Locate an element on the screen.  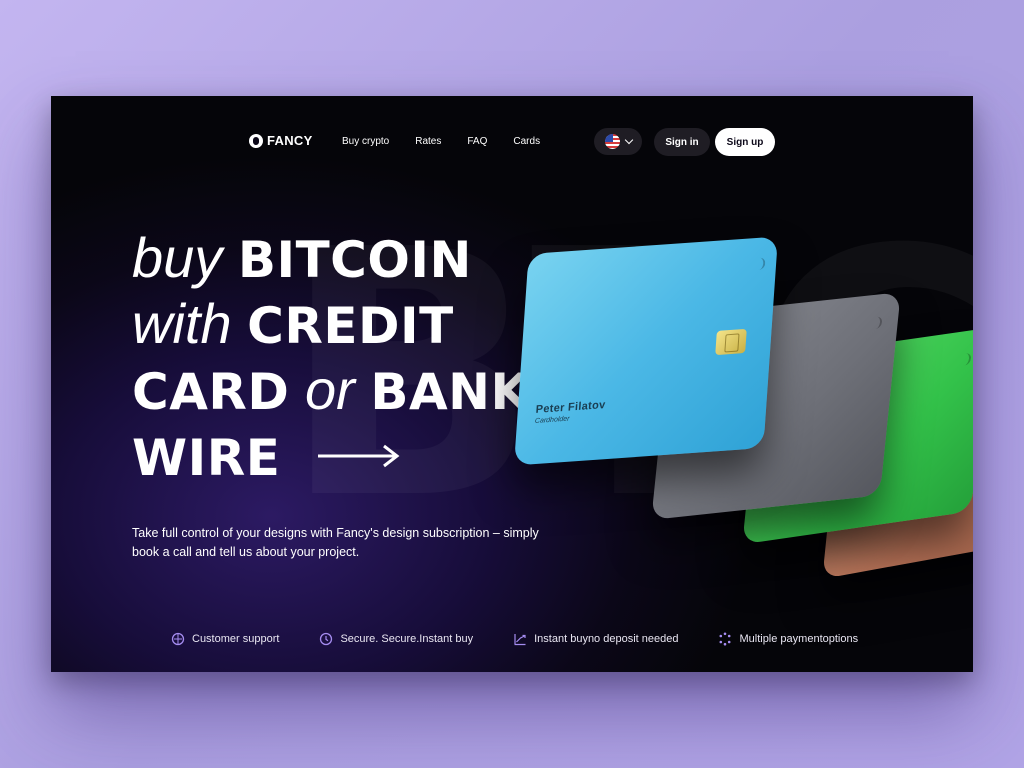
clock-icon is located at coordinates (326, 639).